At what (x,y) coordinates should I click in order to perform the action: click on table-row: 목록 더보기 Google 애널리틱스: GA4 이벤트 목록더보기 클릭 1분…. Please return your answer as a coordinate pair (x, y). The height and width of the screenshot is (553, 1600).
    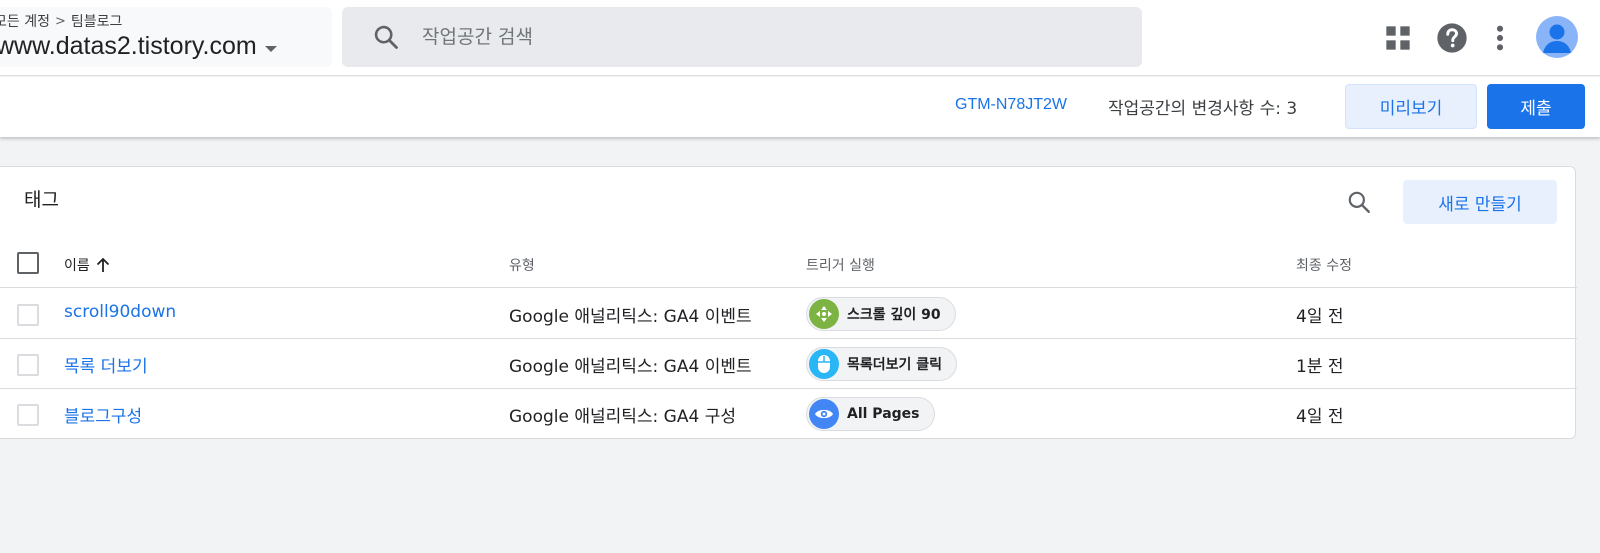
    Looking at the image, I should click on (788, 364).